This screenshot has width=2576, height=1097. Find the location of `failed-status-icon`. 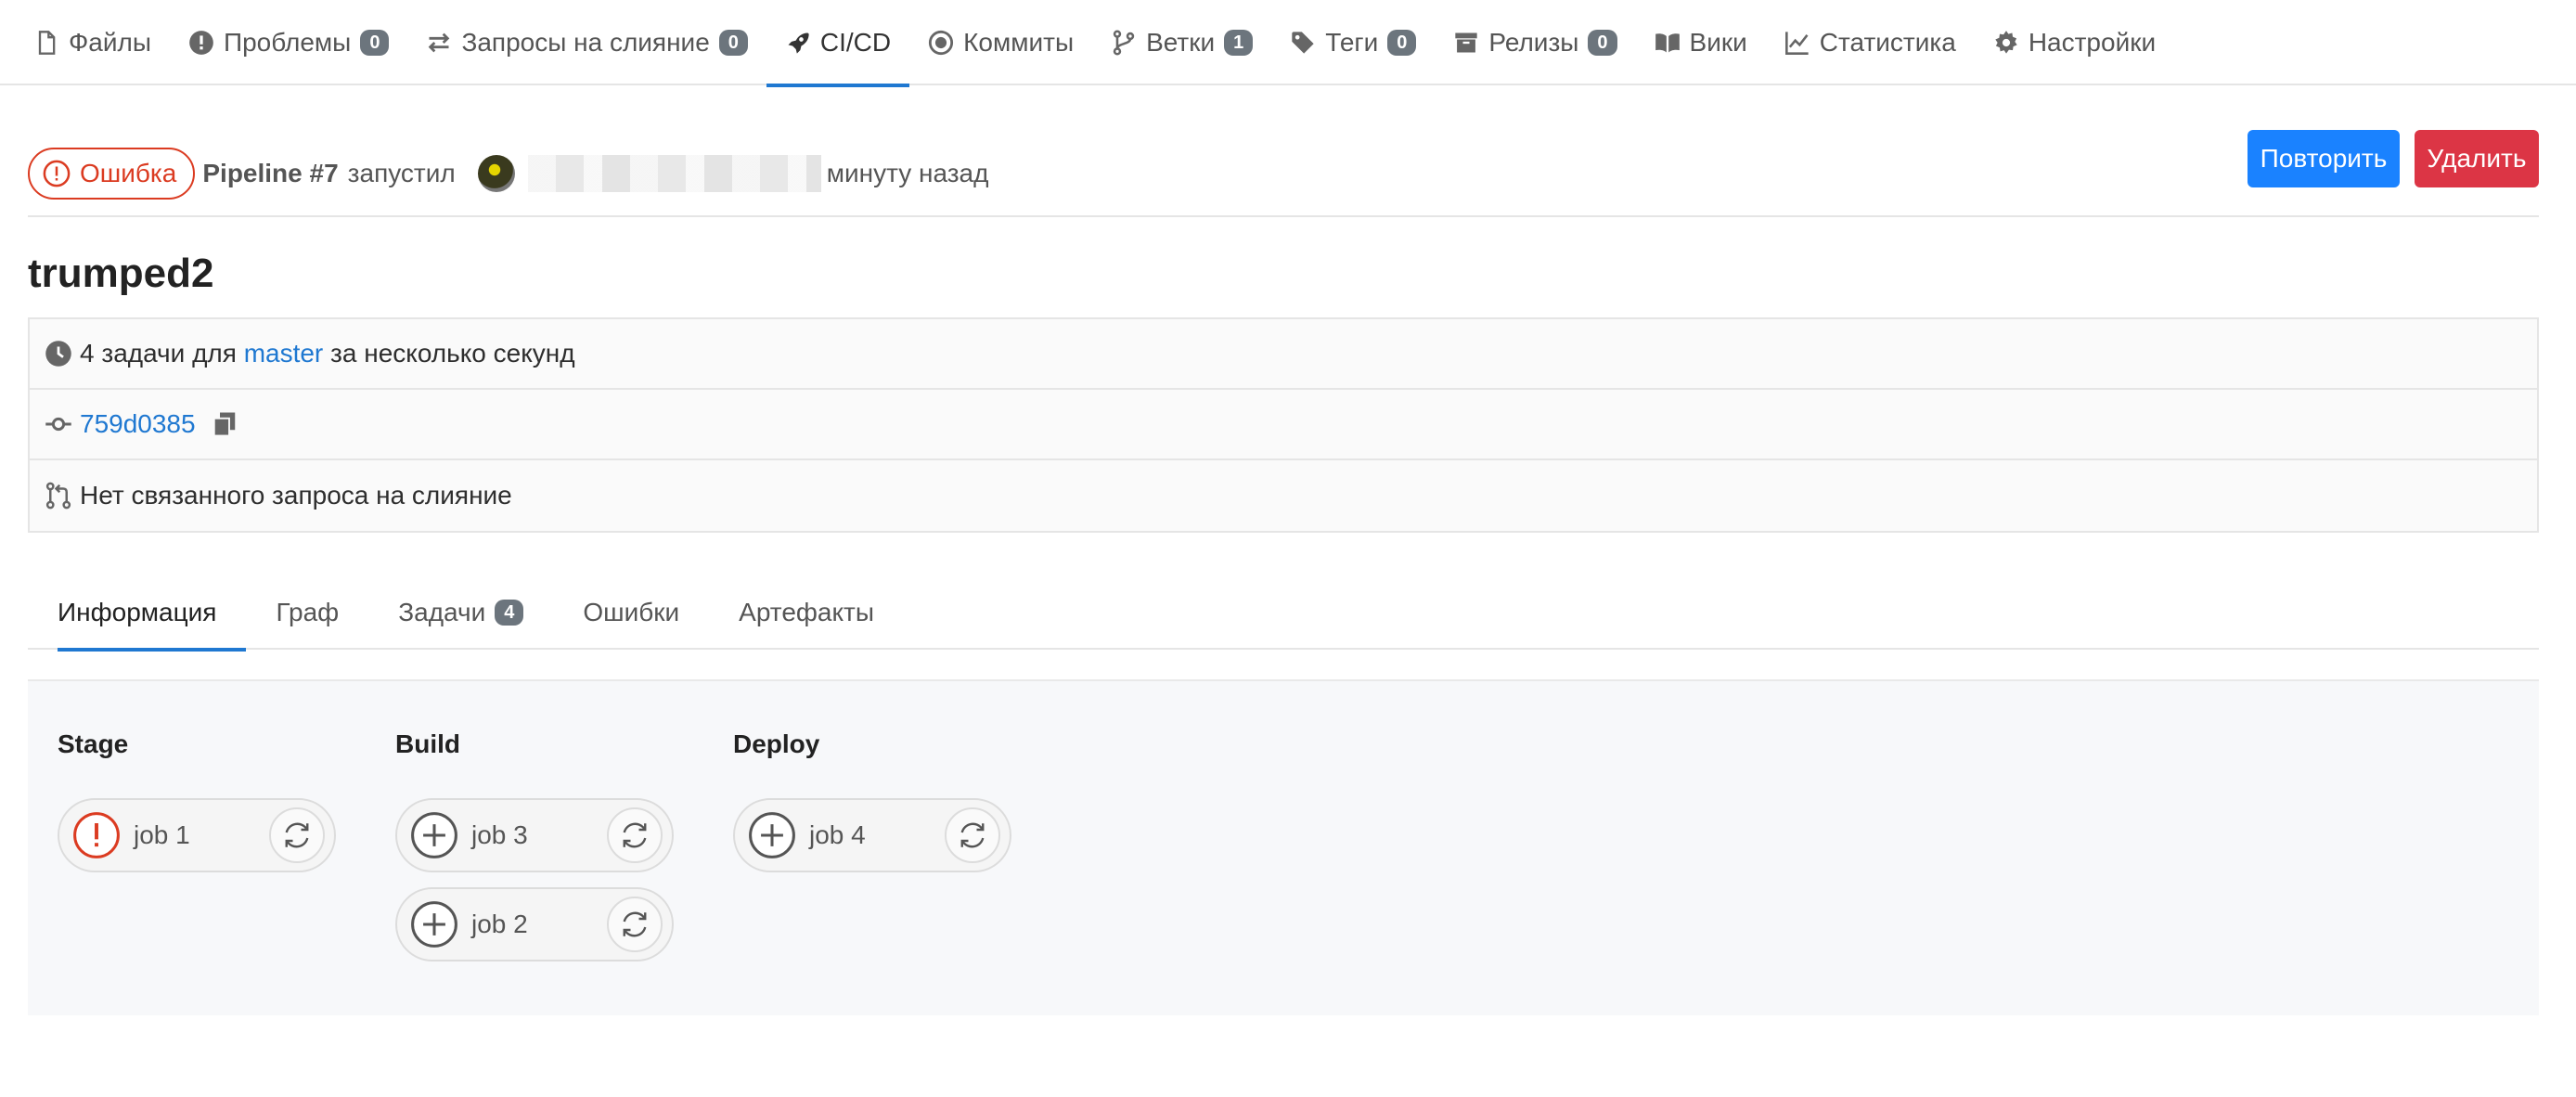

failed-status-icon is located at coordinates (96, 835).